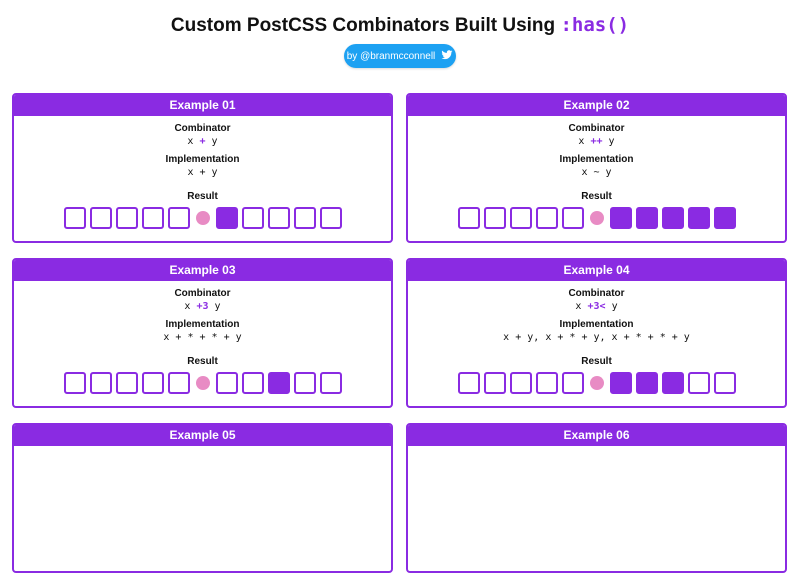 The width and height of the screenshot is (800, 573). What do you see at coordinates (596, 270) in the screenshot?
I see `example-title: Example 04` at bounding box center [596, 270].